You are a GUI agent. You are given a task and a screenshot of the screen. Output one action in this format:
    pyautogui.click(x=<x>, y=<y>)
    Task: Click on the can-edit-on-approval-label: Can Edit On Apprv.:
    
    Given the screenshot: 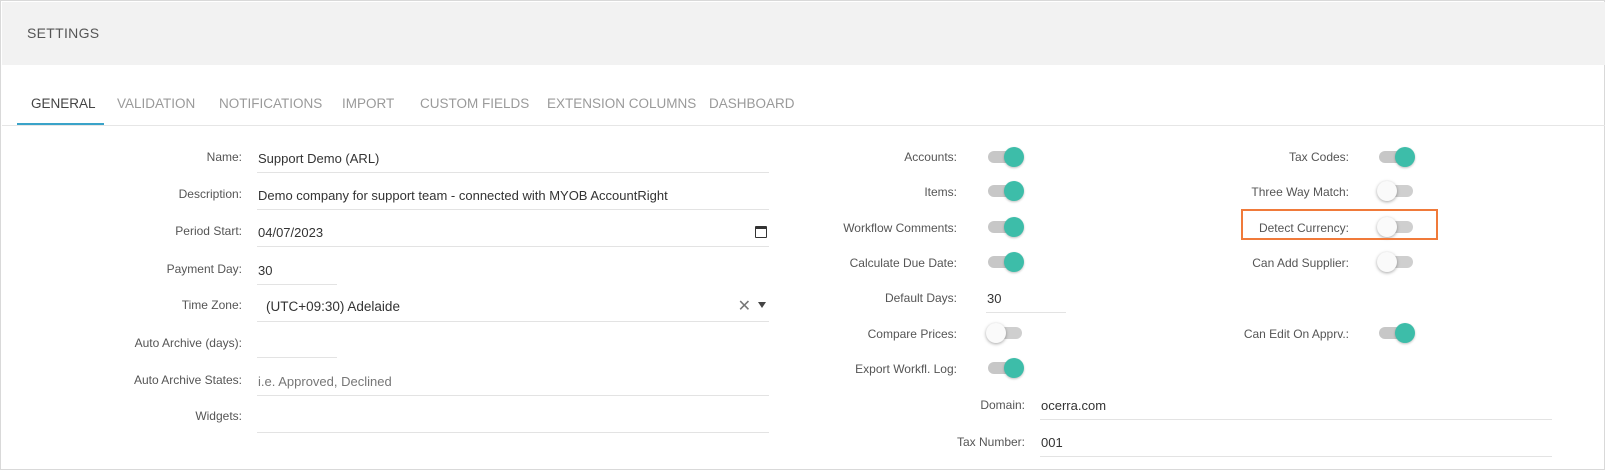 What is the action you would take?
    pyautogui.click(x=1296, y=334)
    